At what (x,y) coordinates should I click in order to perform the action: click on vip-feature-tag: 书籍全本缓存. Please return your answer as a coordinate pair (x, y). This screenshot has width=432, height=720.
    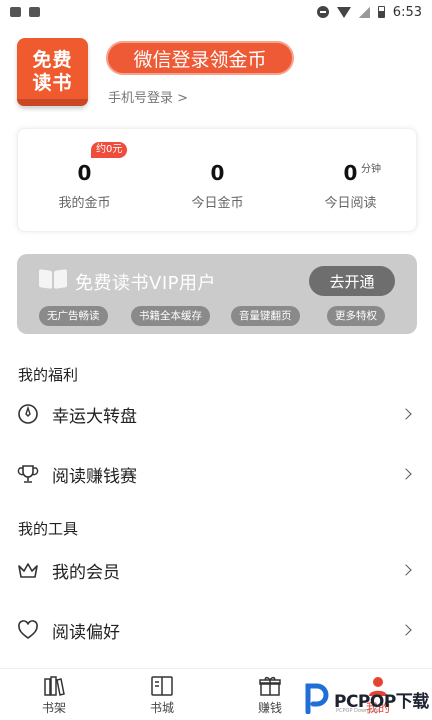
    Looking at the image, I should click on (170, 316).